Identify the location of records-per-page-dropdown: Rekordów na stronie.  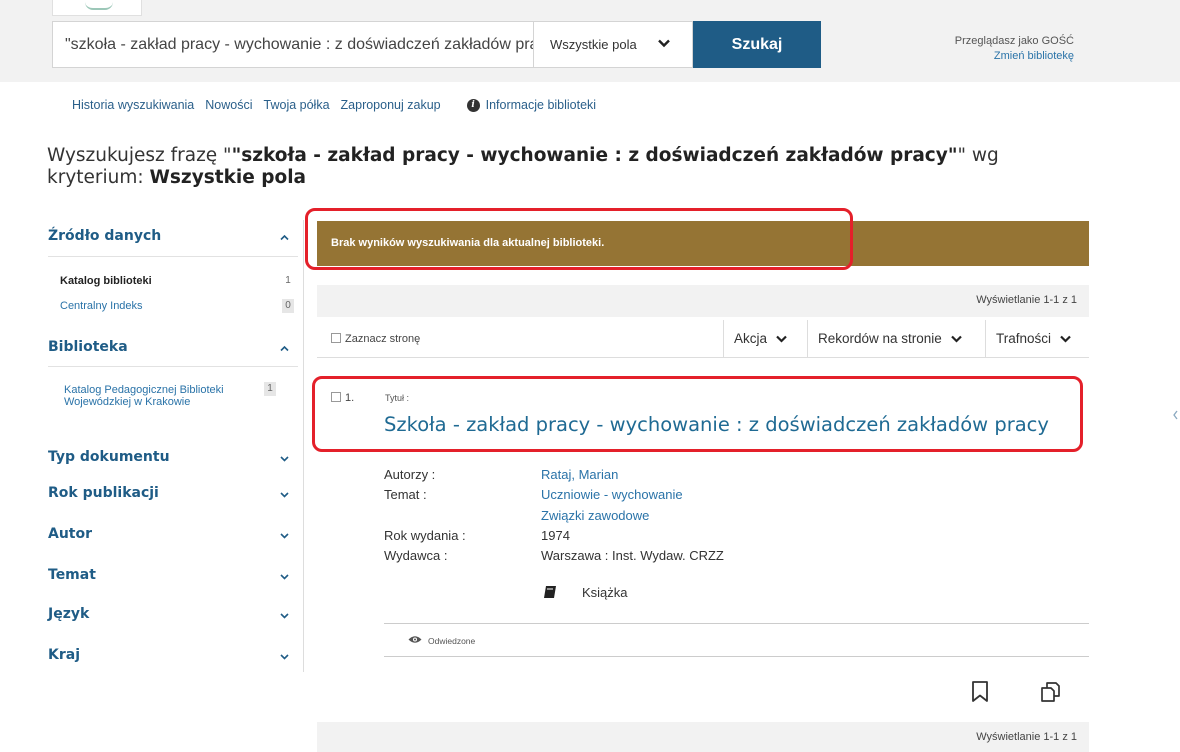
(896, 339).